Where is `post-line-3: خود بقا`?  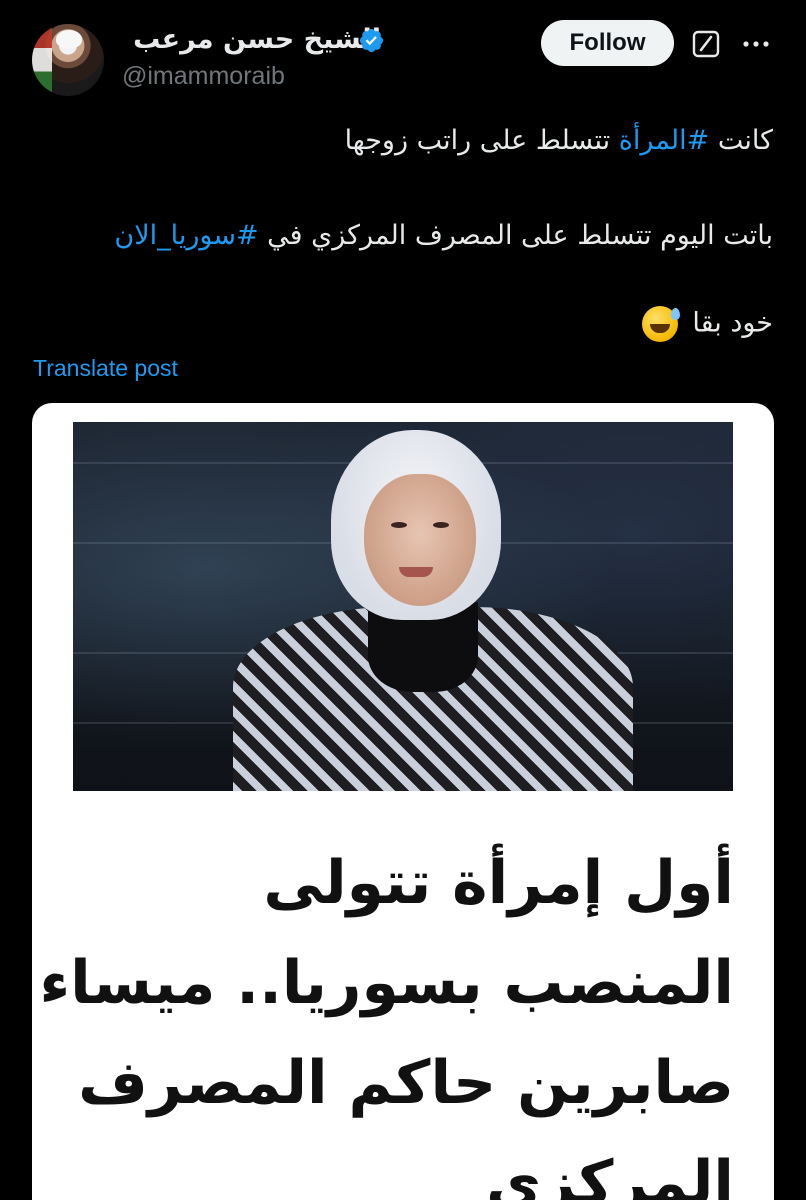
post-line-3: خود بقا is located at coordinates (403, 324).